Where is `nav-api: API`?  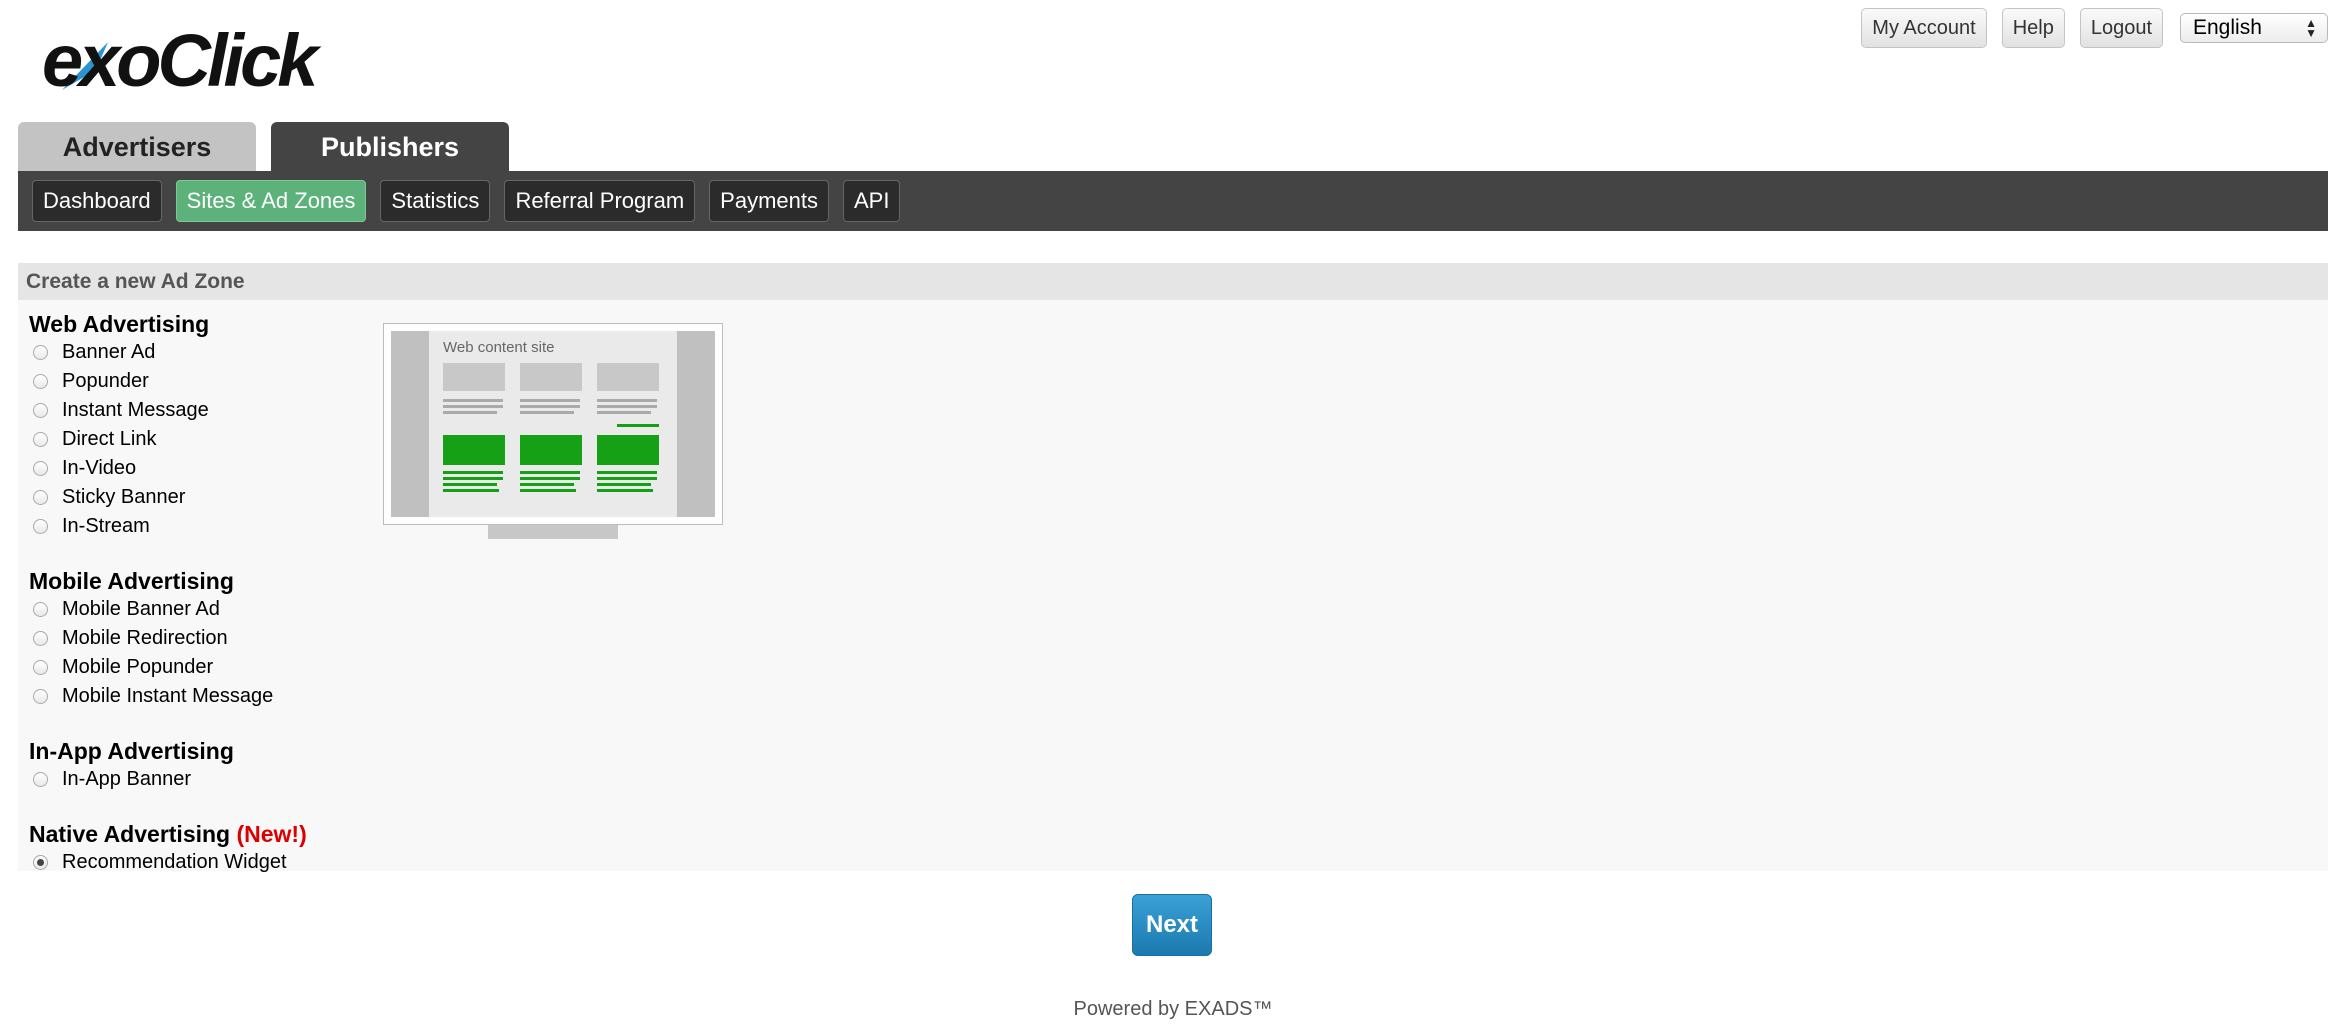 nav-api: API is located at coordinates (871, 201).